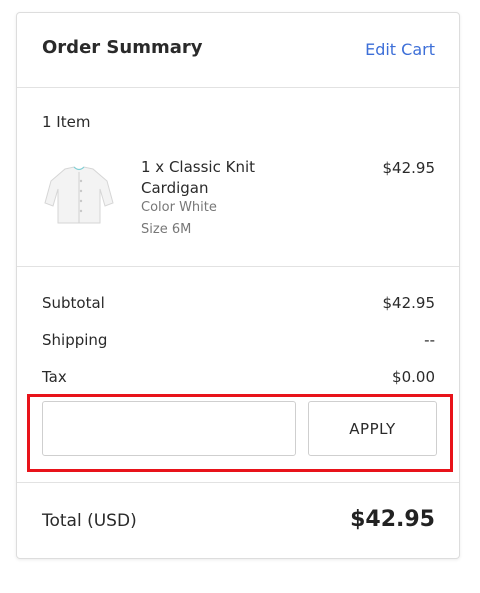 The height and width of the screenshot is (593, 480). I want to click on shipping-value: --, so click(429, 340).